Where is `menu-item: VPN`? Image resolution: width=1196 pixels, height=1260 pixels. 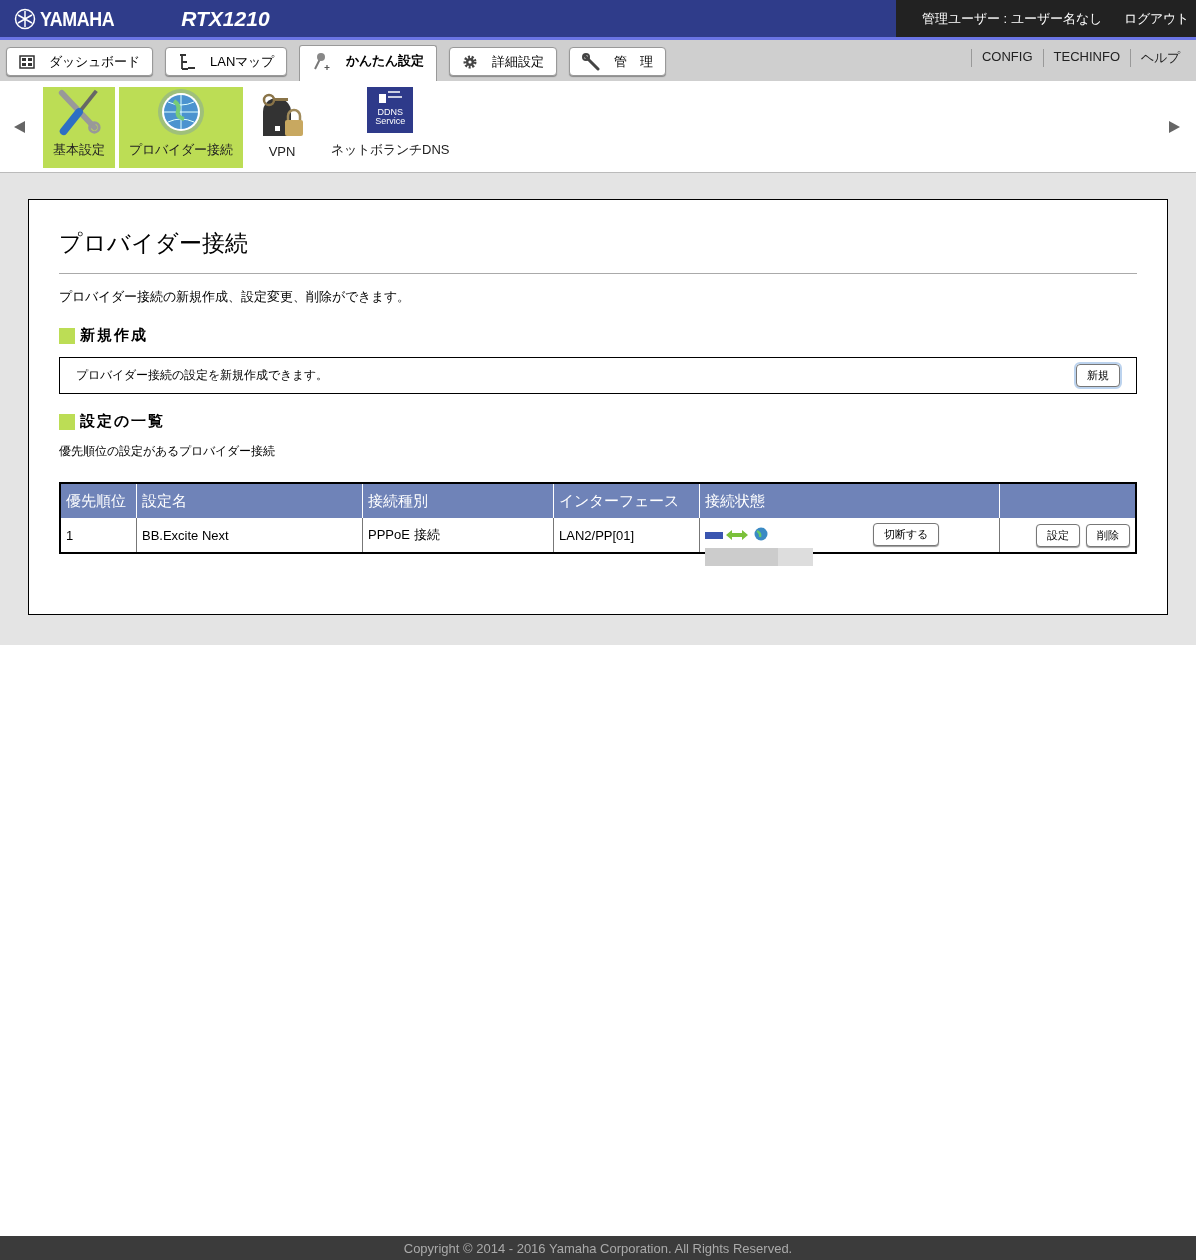 menu-item: VPN is located at coordinates (282, 127).